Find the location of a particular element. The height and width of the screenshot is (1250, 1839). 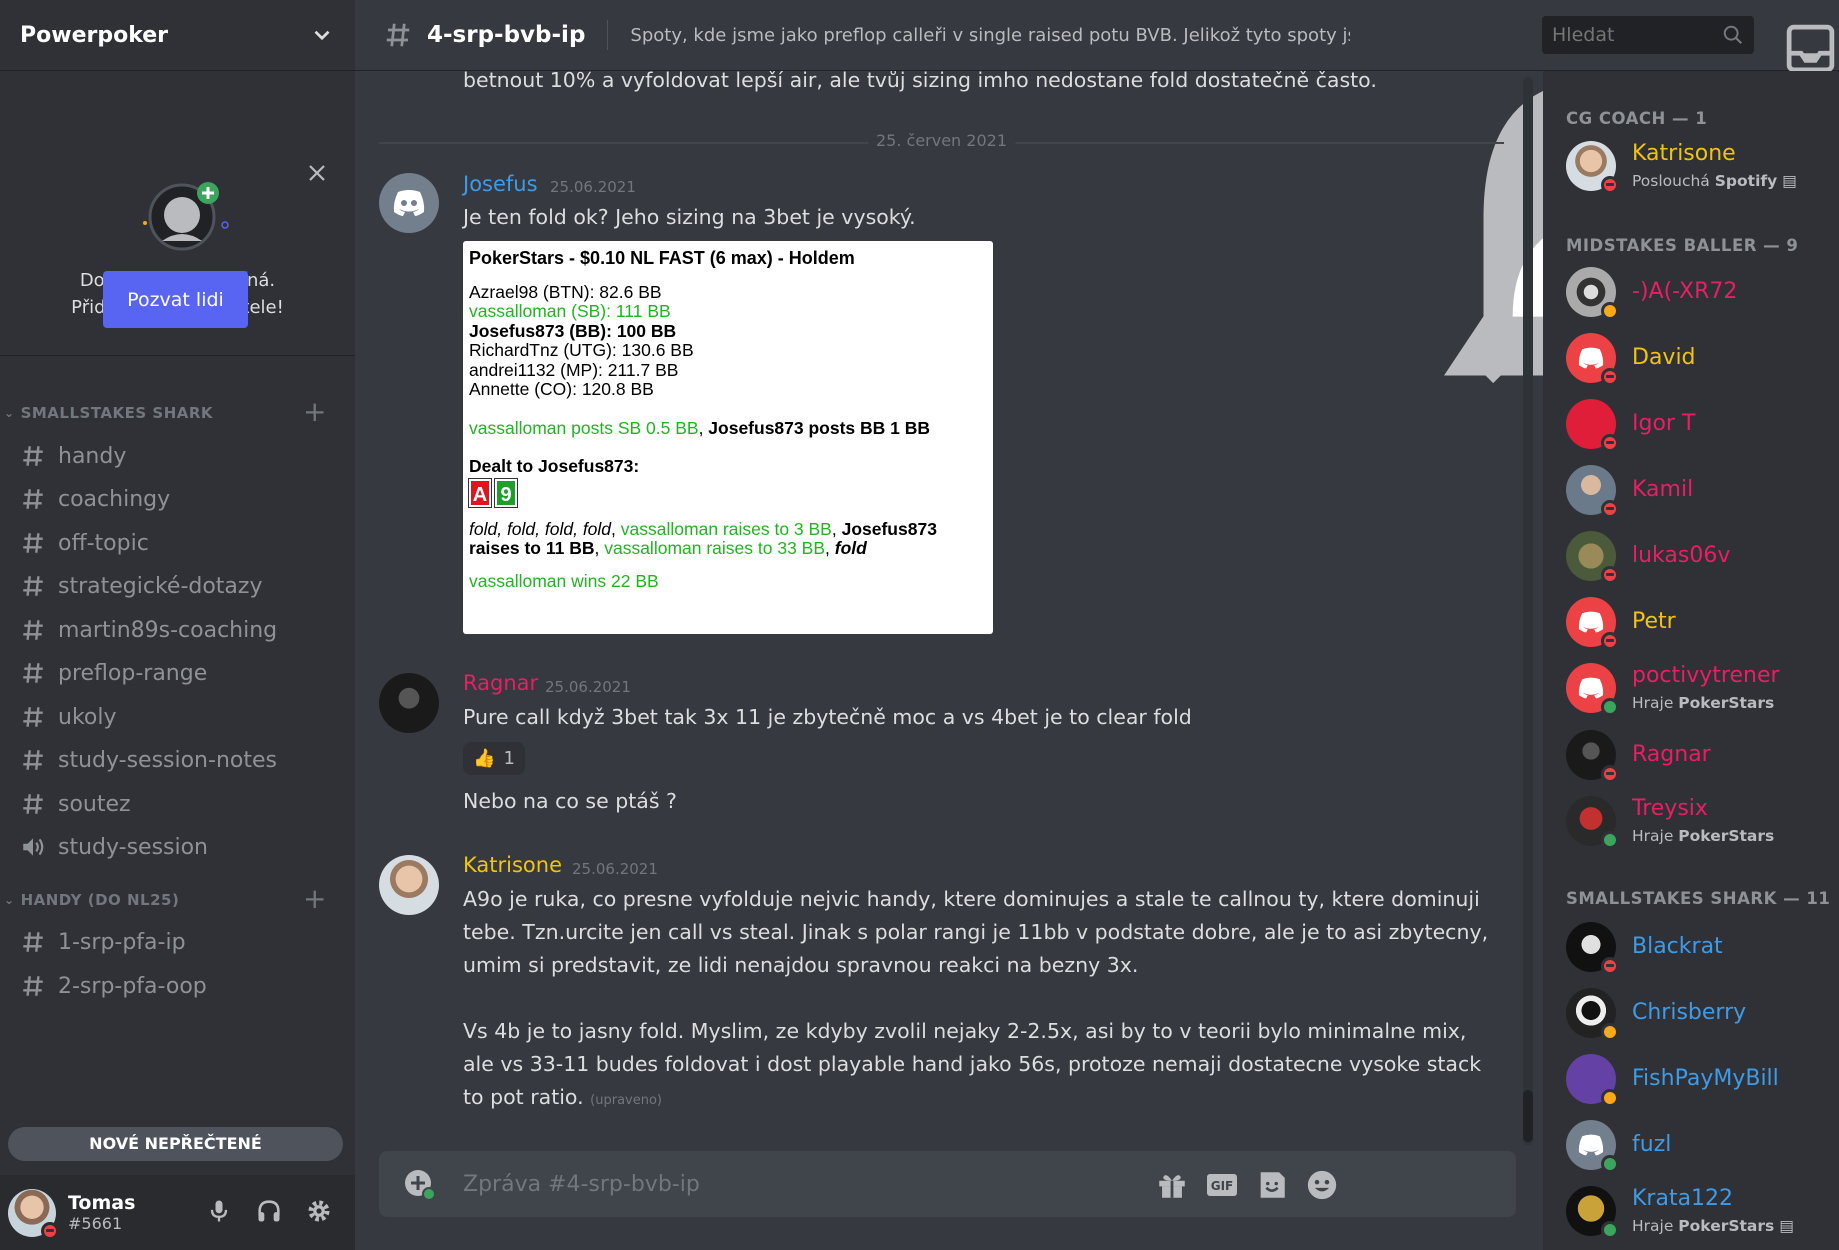

channel-soutez: soutez is located at coordinates (176, 804).